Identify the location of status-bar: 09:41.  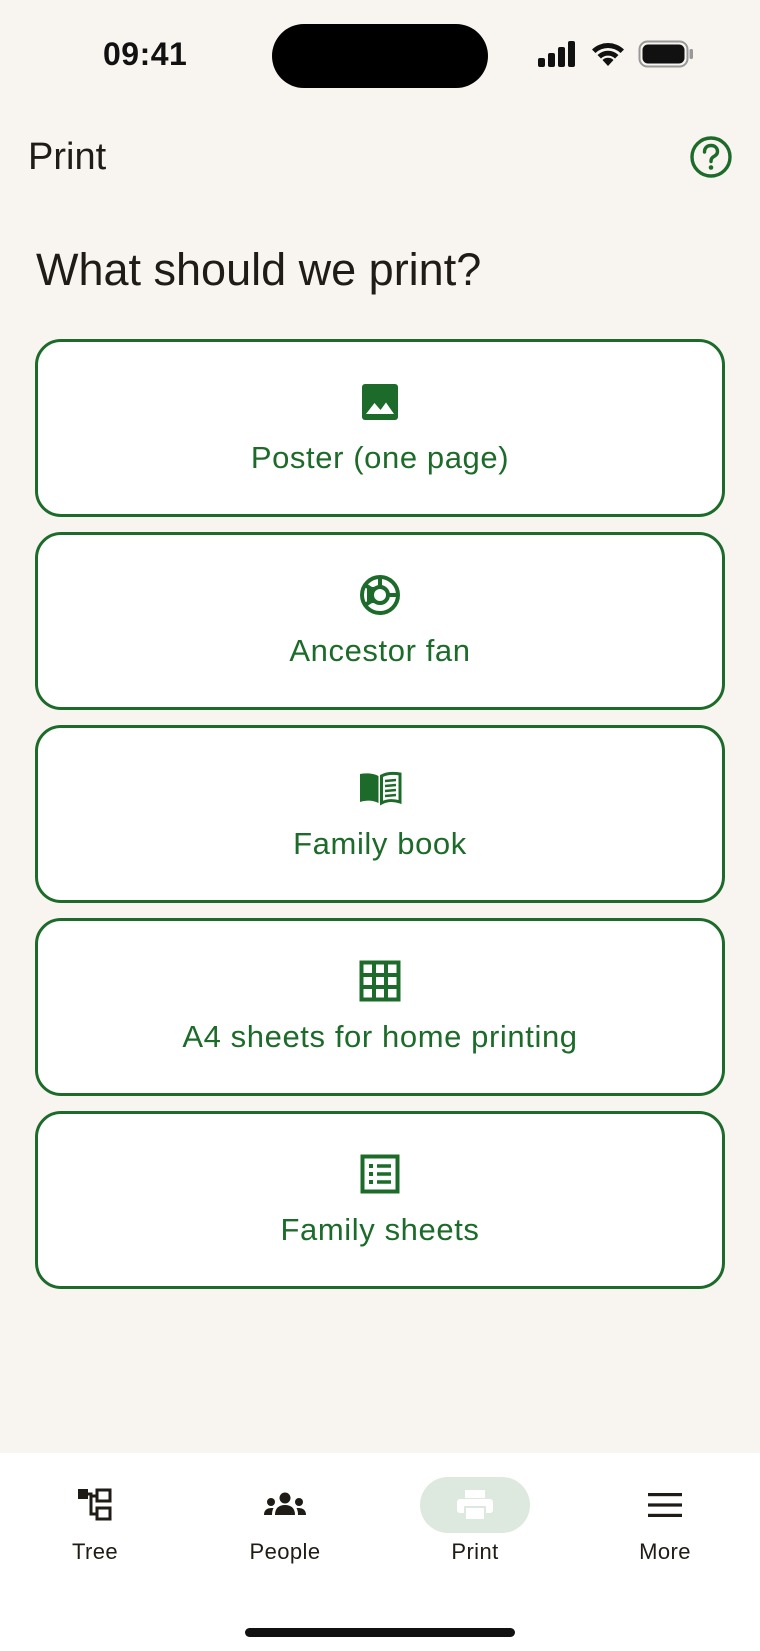
(380, 55).